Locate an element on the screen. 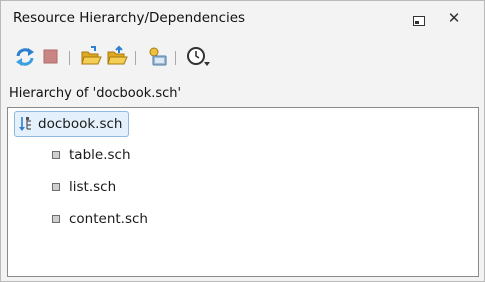 This screenshot has width=485, height=282. toolbar is located at coordinates (242, 59).